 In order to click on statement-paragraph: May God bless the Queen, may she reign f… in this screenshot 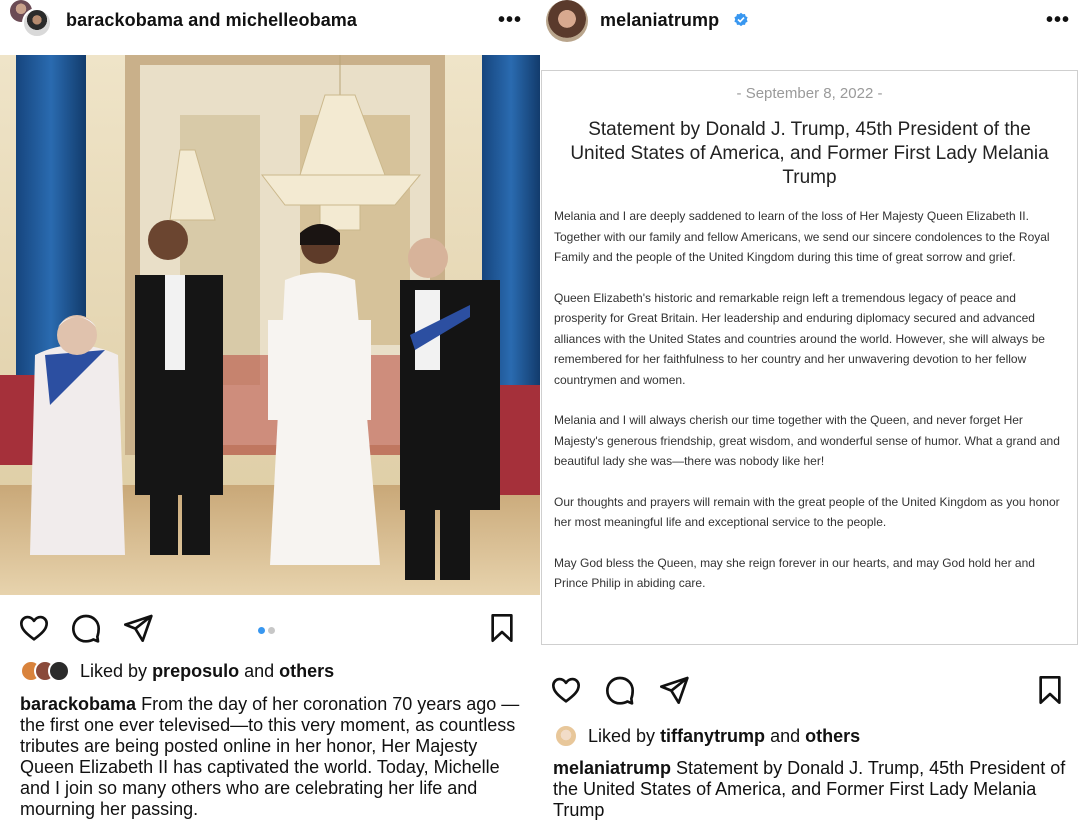, I will do `click(794, 573)`.